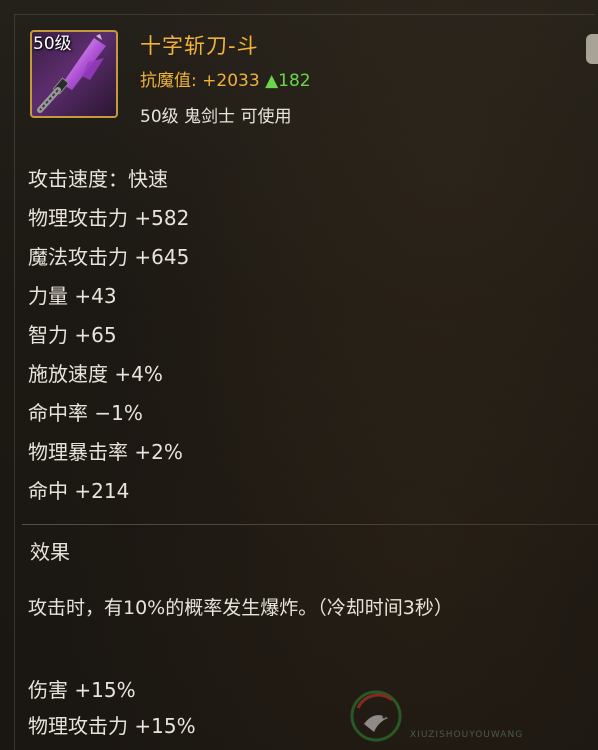 The width and height of the screenshot is (598, 750). I want to click on watermark-subtext: XIUZISHOUYOUWANG, so click(467, 735).